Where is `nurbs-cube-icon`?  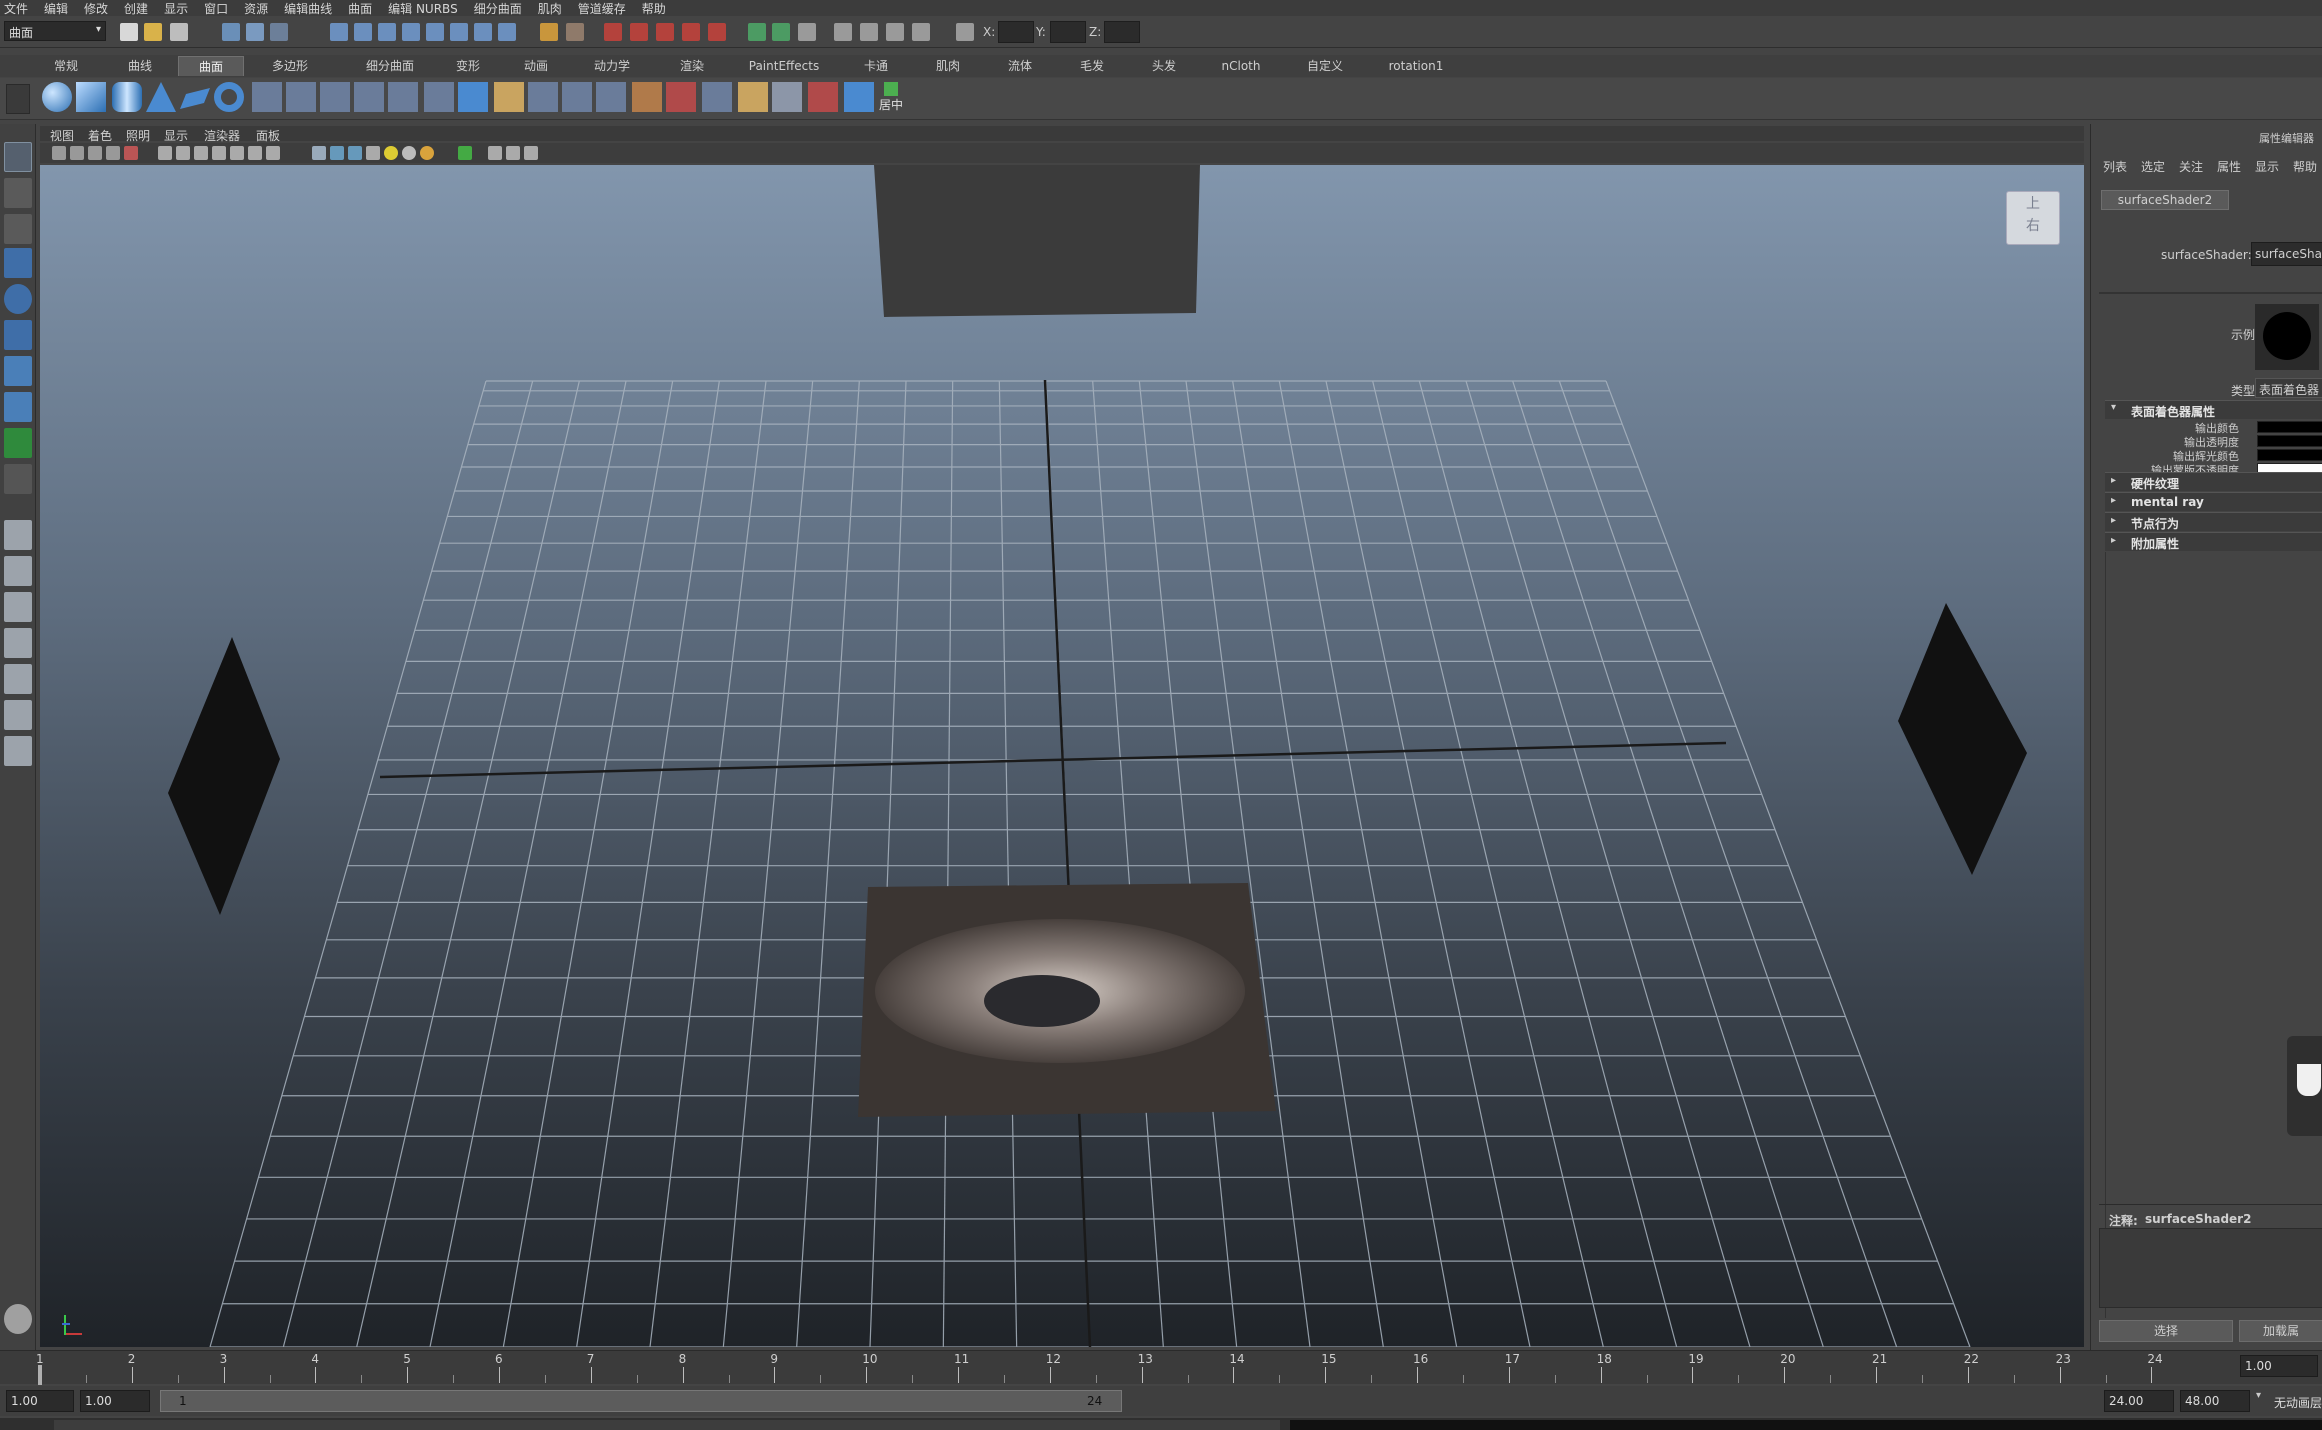 nurbs-cube-icon is located at coordinates (91, 97).